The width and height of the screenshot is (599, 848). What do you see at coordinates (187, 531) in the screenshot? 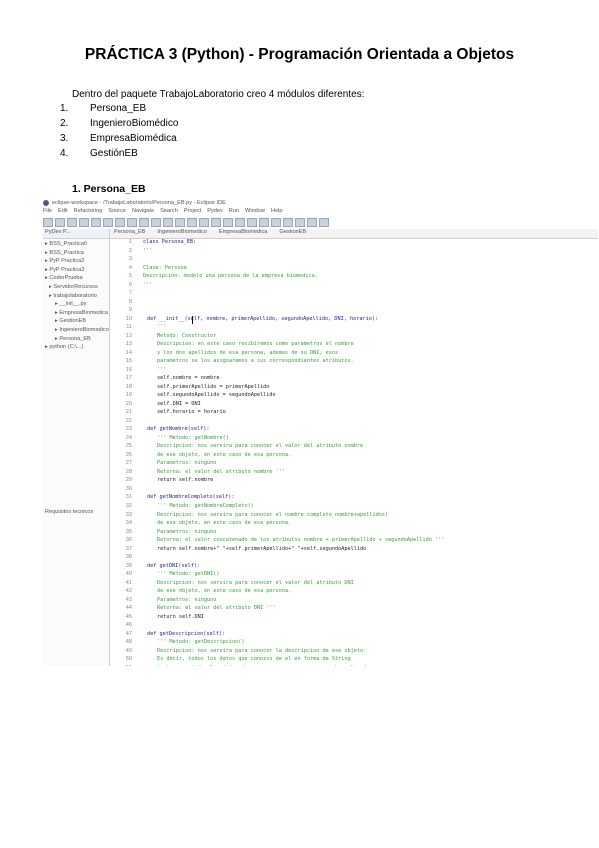
I see `code-text: Parametros: ninguno` at bounding box center [187, 531].